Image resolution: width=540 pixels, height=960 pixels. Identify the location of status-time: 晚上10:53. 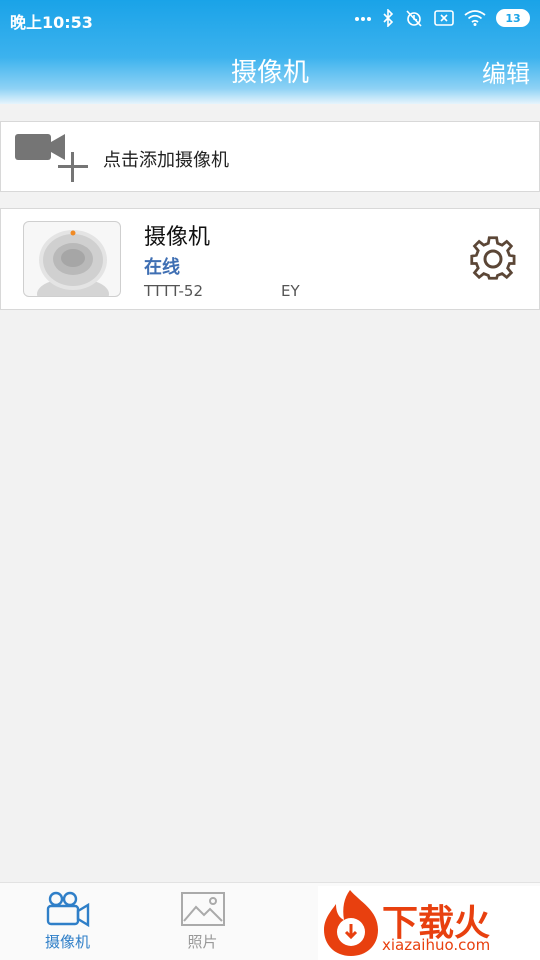
(51, 22).